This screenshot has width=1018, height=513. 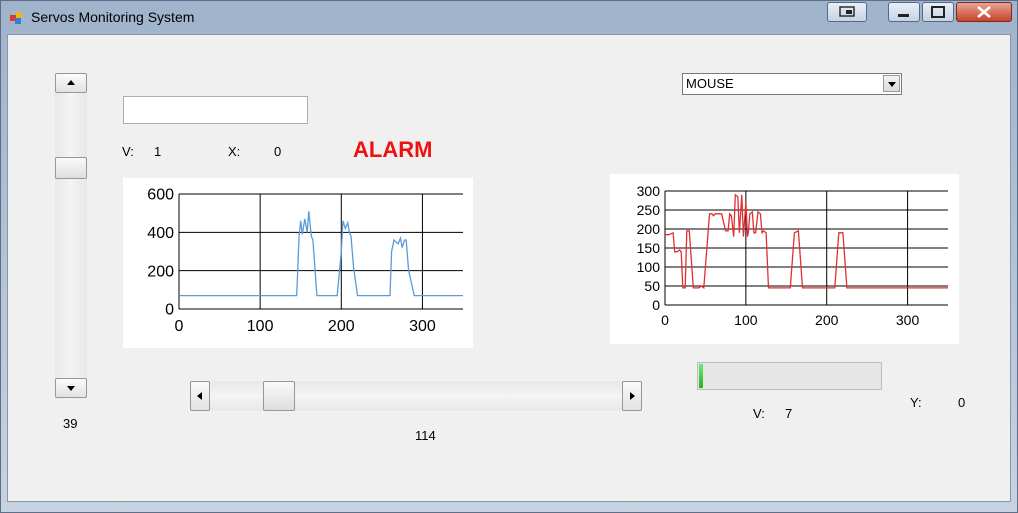 What do you see at coordinates (128, 151) in the screenshot?
I see `left-v-label: V:` at bounding box center [128, 151].